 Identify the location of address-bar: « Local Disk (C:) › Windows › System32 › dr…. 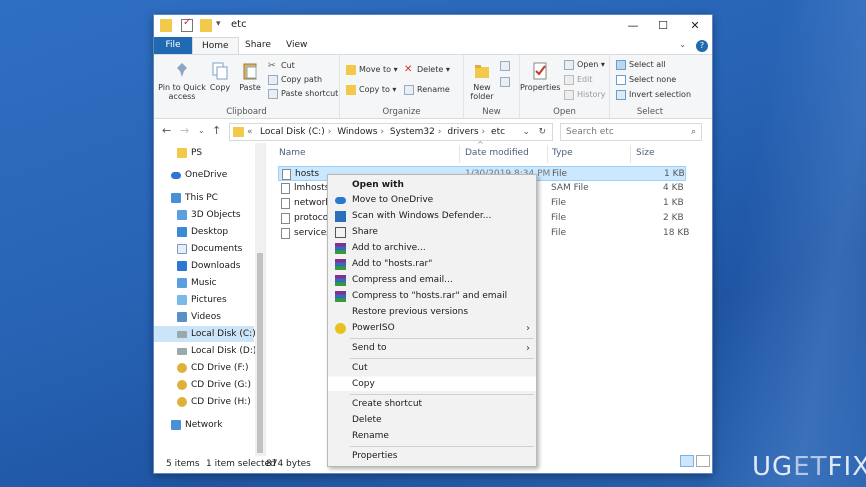
(391, 132).